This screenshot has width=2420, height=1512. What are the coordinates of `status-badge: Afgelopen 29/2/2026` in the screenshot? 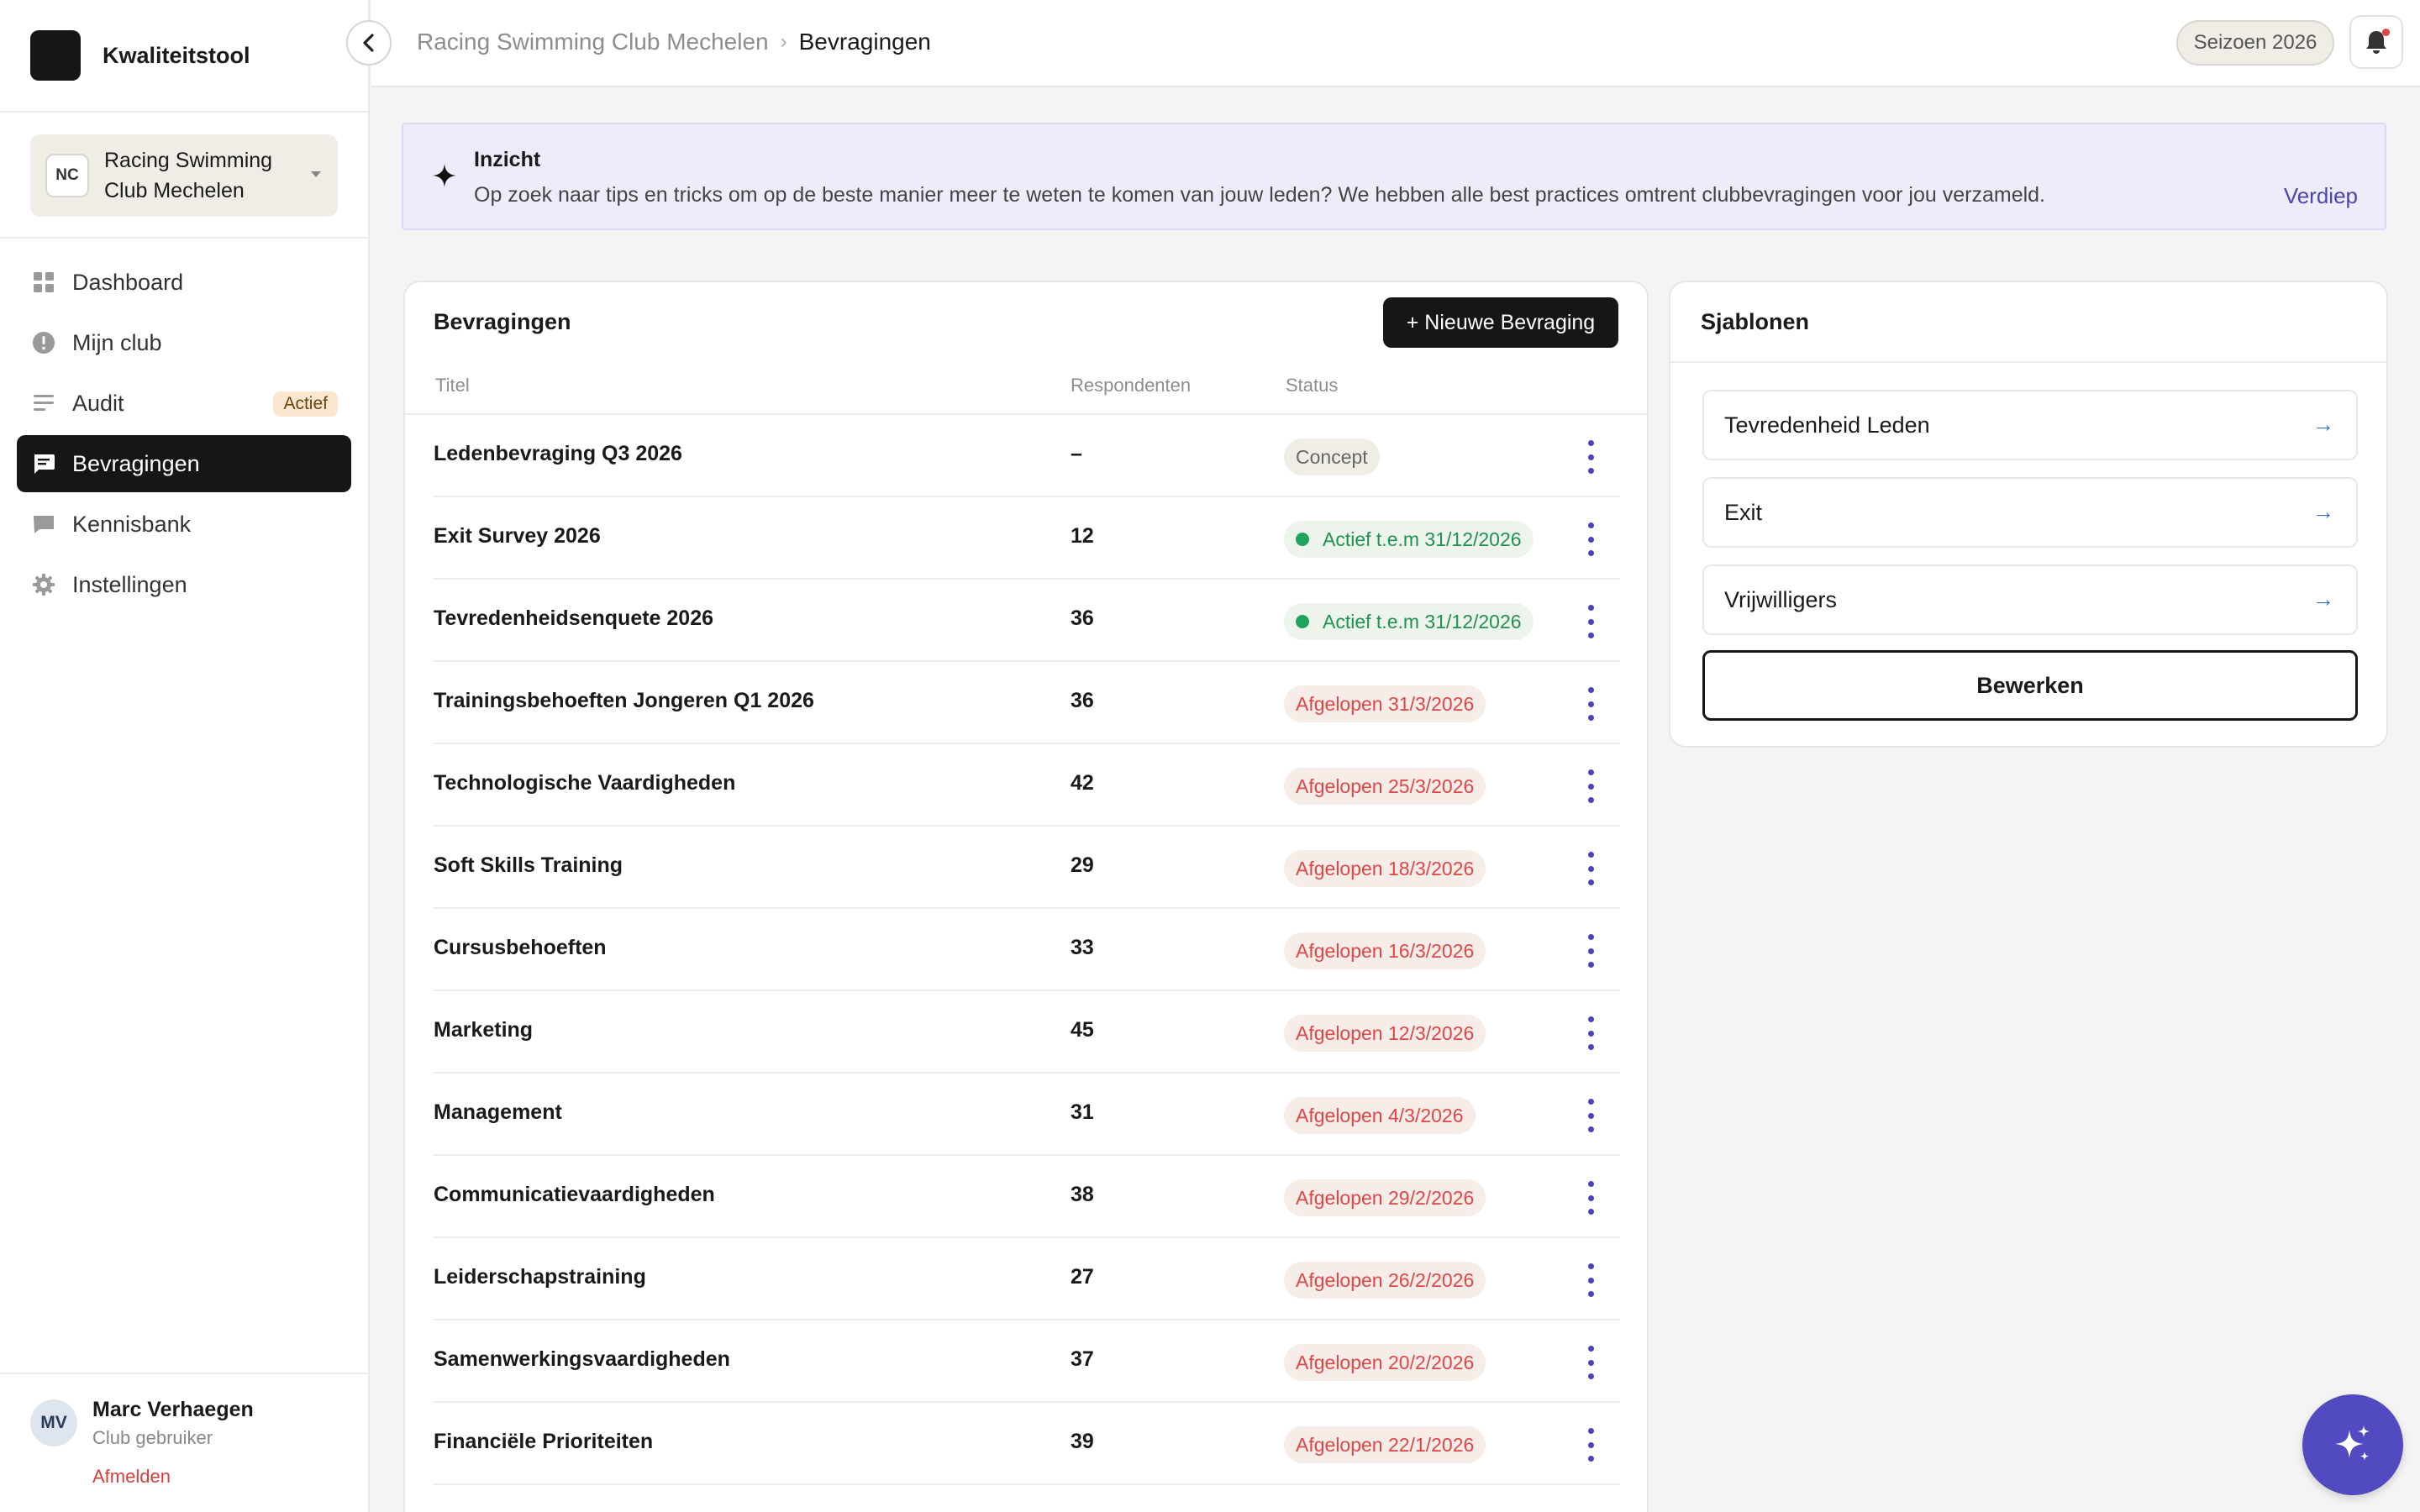 It's located at (1385, 1197).